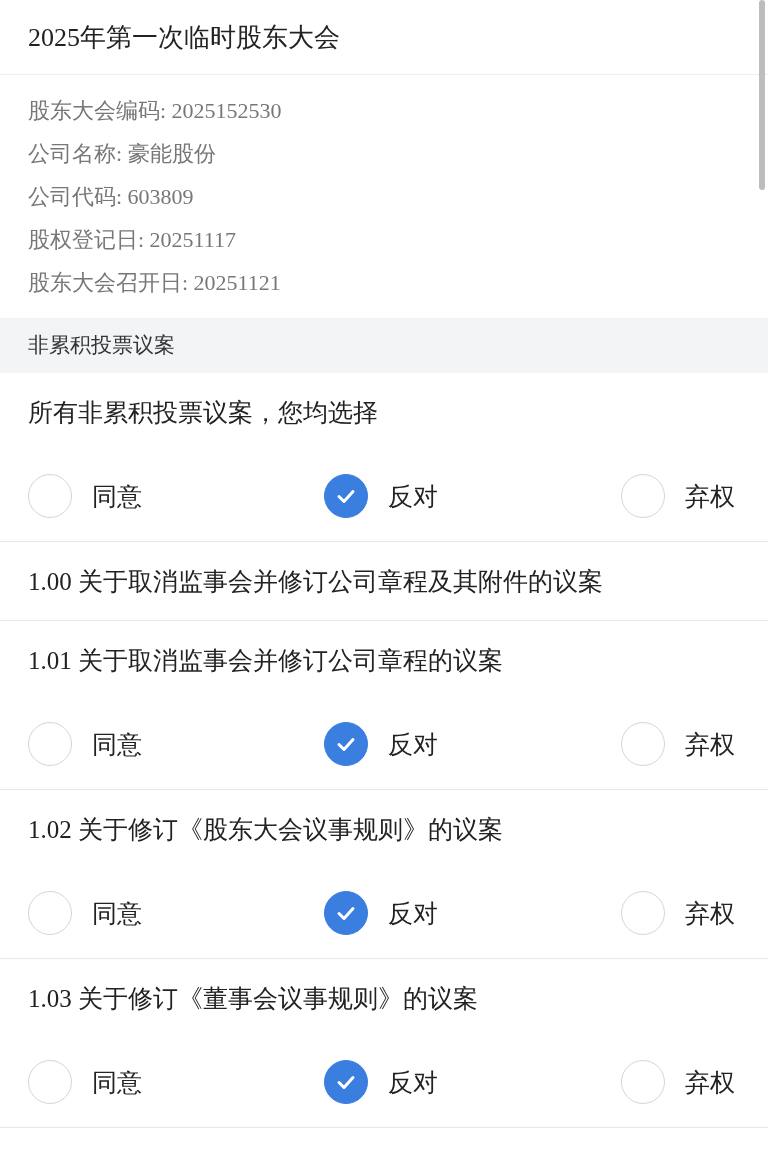 Image resolution: width=768 pixels, height=1150 pixels. What do you see at coordinates (265, 660) in the screenshot?
I see `proposal-title: 1.01 关于取消监事会并修订公司章程的议案` at bounding box center [265, 660].